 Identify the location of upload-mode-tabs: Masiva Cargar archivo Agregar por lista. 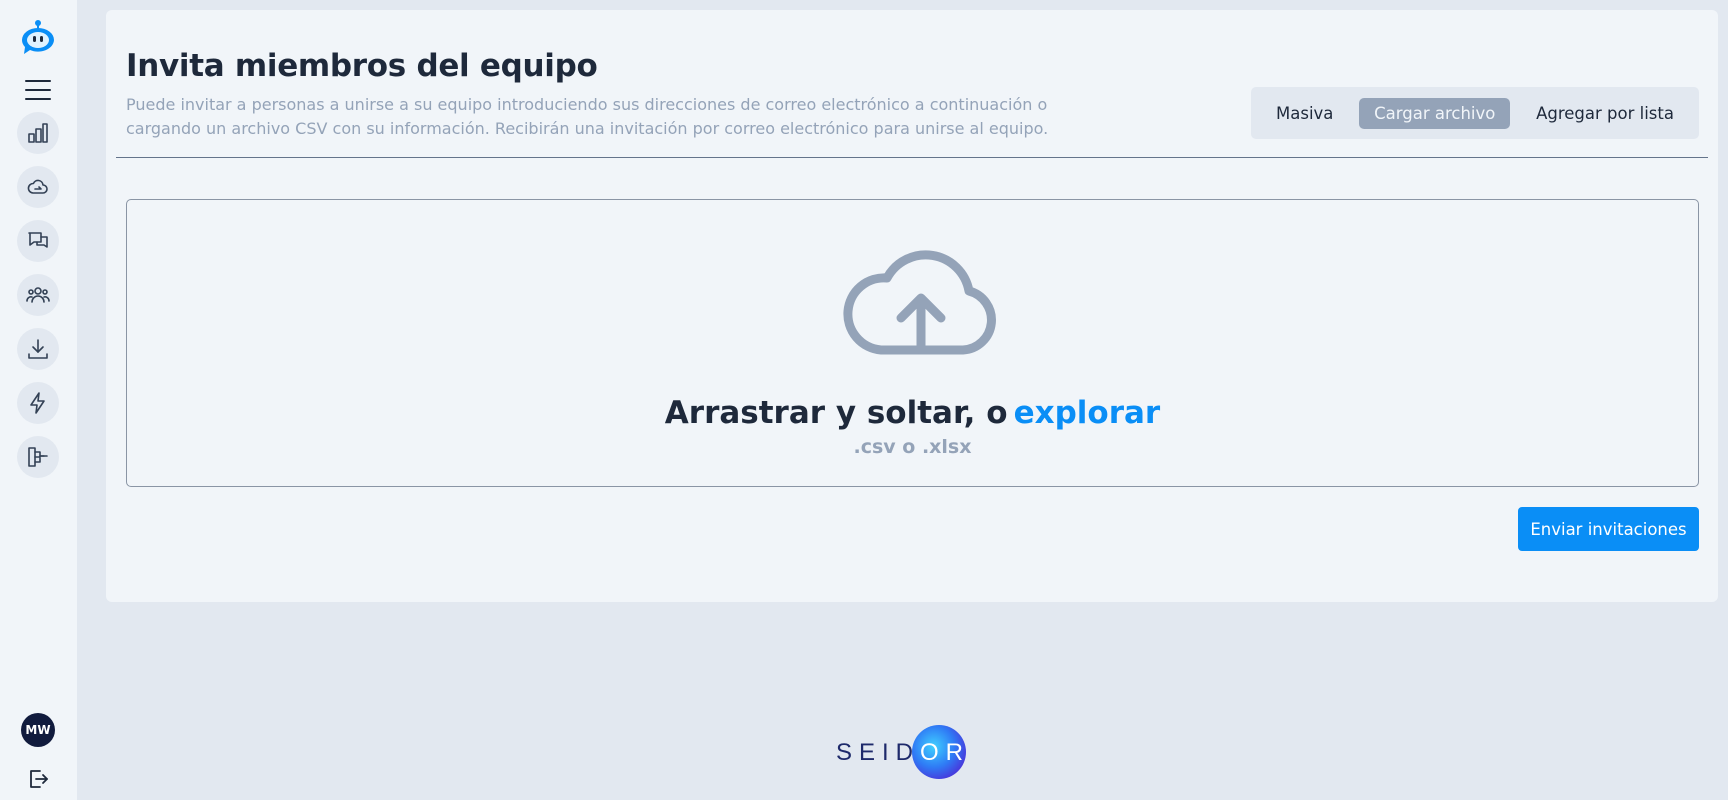
(1475, 113).